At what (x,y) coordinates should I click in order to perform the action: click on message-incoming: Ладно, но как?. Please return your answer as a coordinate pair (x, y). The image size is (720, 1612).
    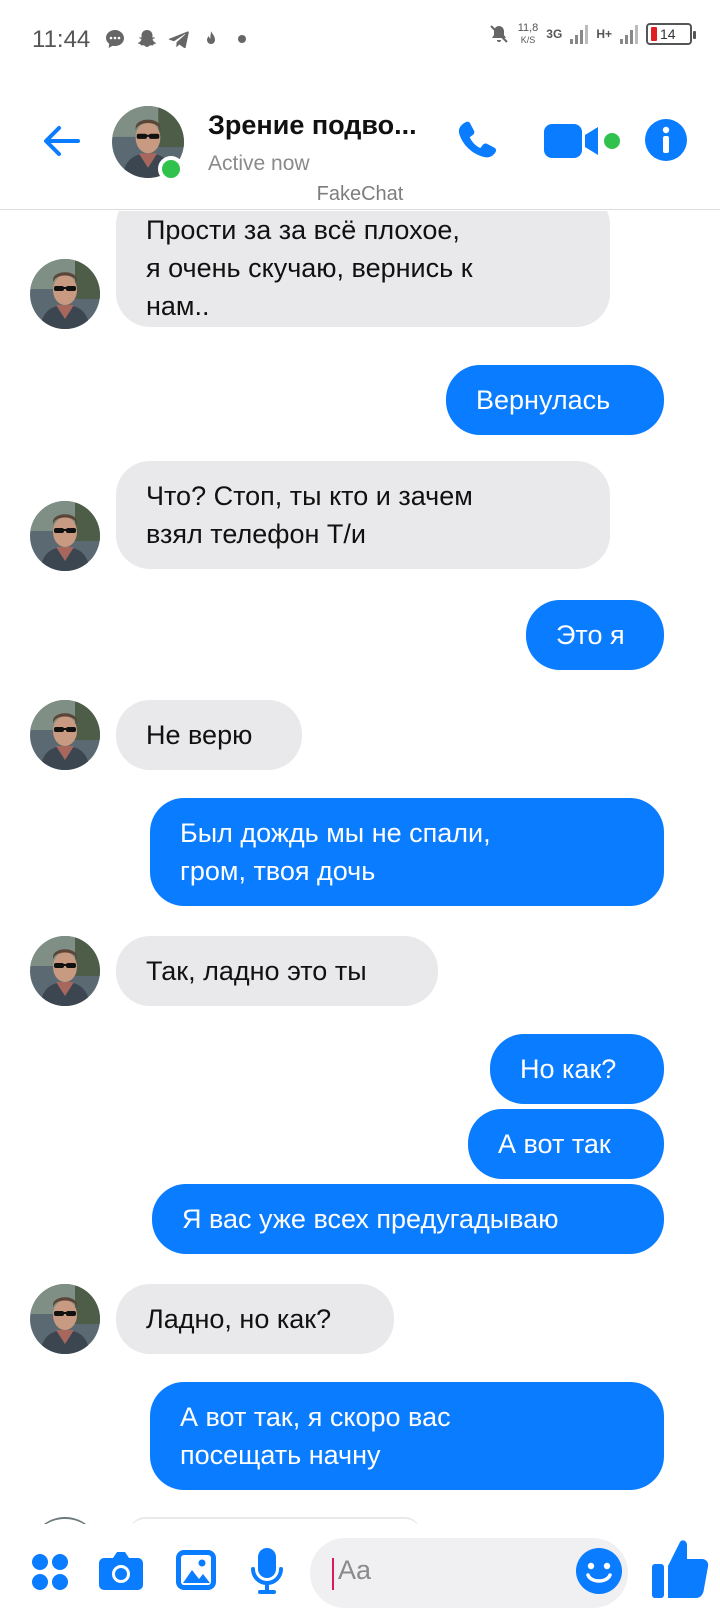
    Looking at the image, I should click on (255, 1319).